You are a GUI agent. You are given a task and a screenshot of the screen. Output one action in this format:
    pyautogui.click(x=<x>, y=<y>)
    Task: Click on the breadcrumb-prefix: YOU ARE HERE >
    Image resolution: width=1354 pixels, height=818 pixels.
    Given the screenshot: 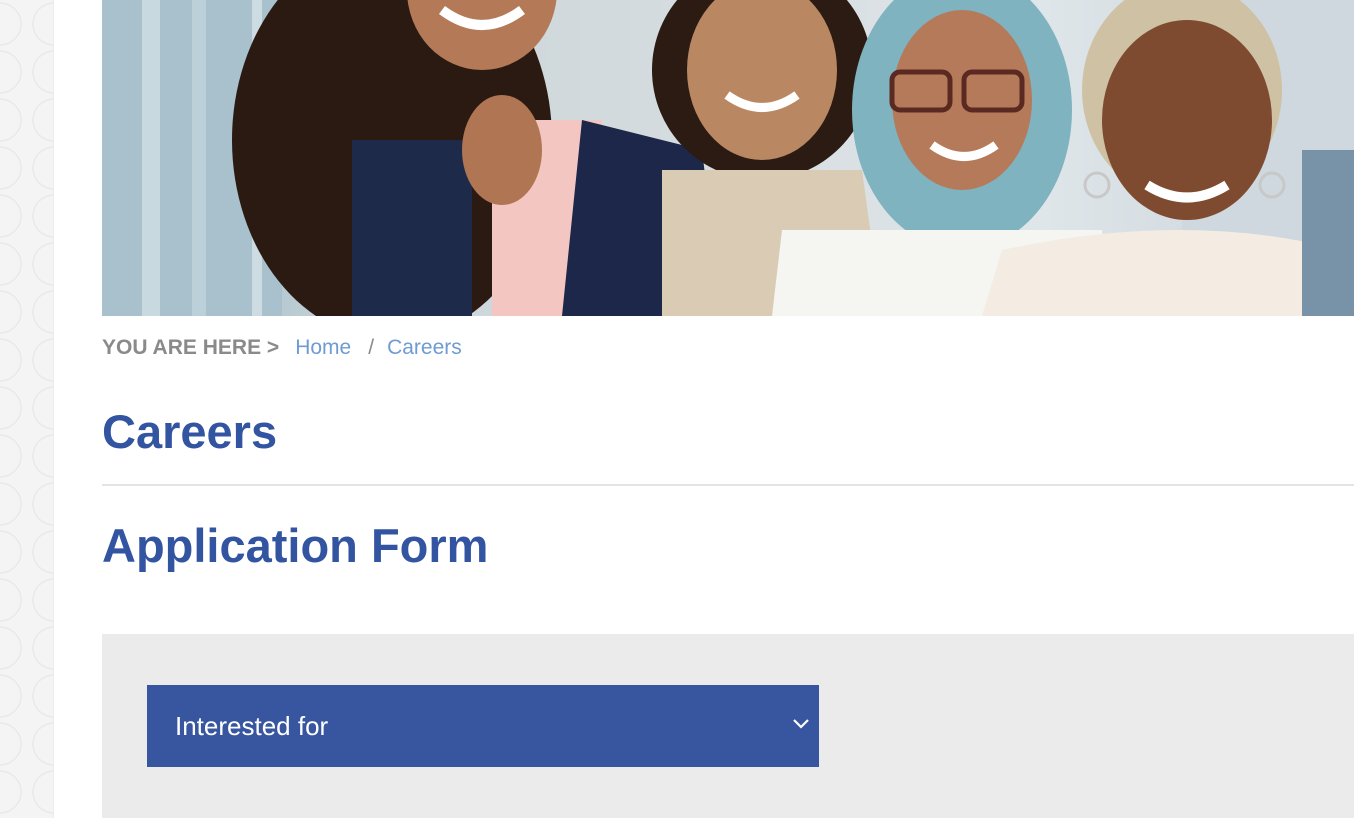 What is the action you would take?
    pyautogui.click(x=191, y=347)
    